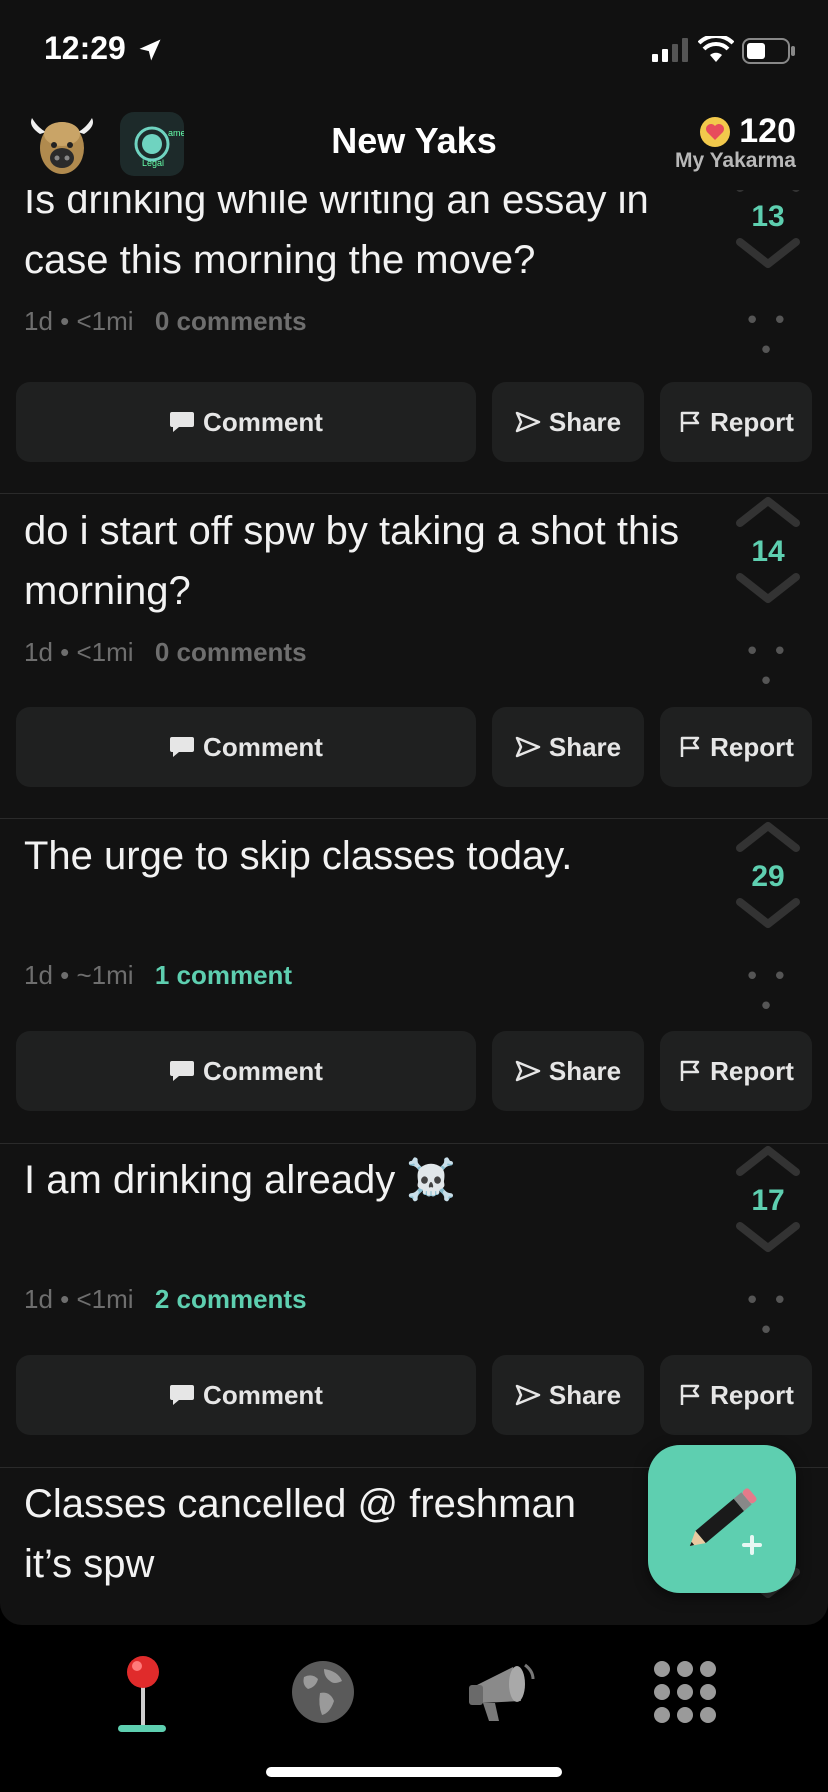 Image resolution: width=828 pixels, height=1792 pixels. I want to click on vote-count: 17, so click(768, 1200).